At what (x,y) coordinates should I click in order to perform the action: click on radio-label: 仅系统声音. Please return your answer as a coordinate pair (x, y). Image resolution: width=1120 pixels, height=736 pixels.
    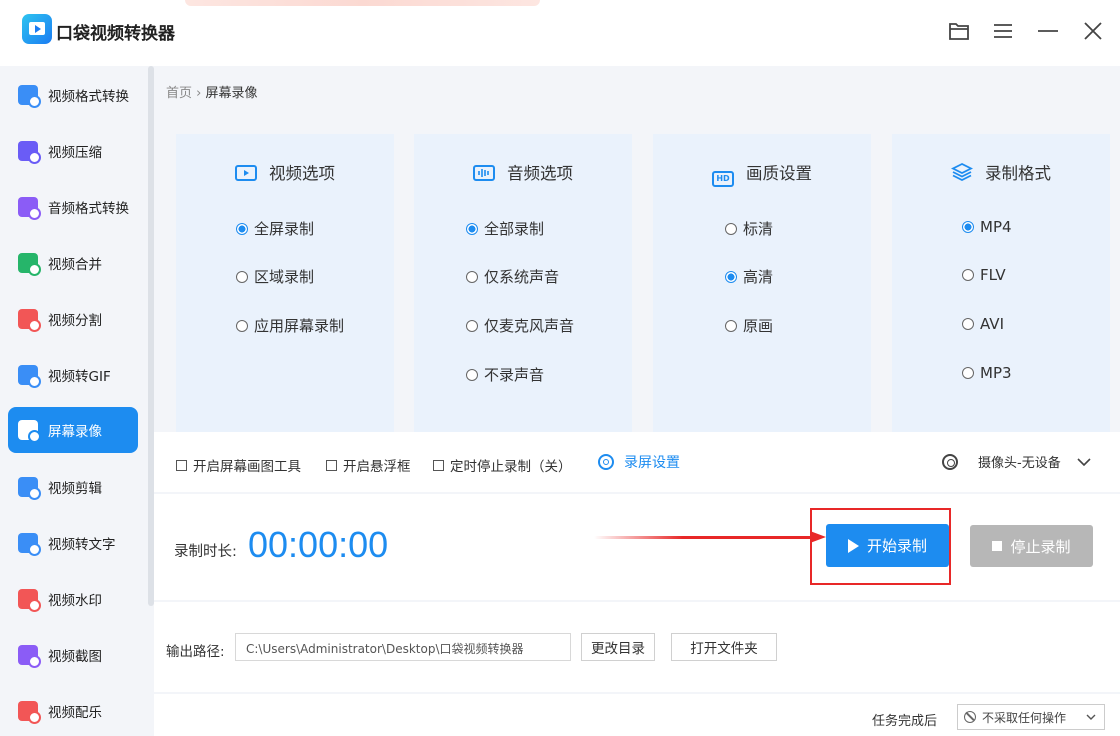
    Looking at the image, I should click on (522, 277).